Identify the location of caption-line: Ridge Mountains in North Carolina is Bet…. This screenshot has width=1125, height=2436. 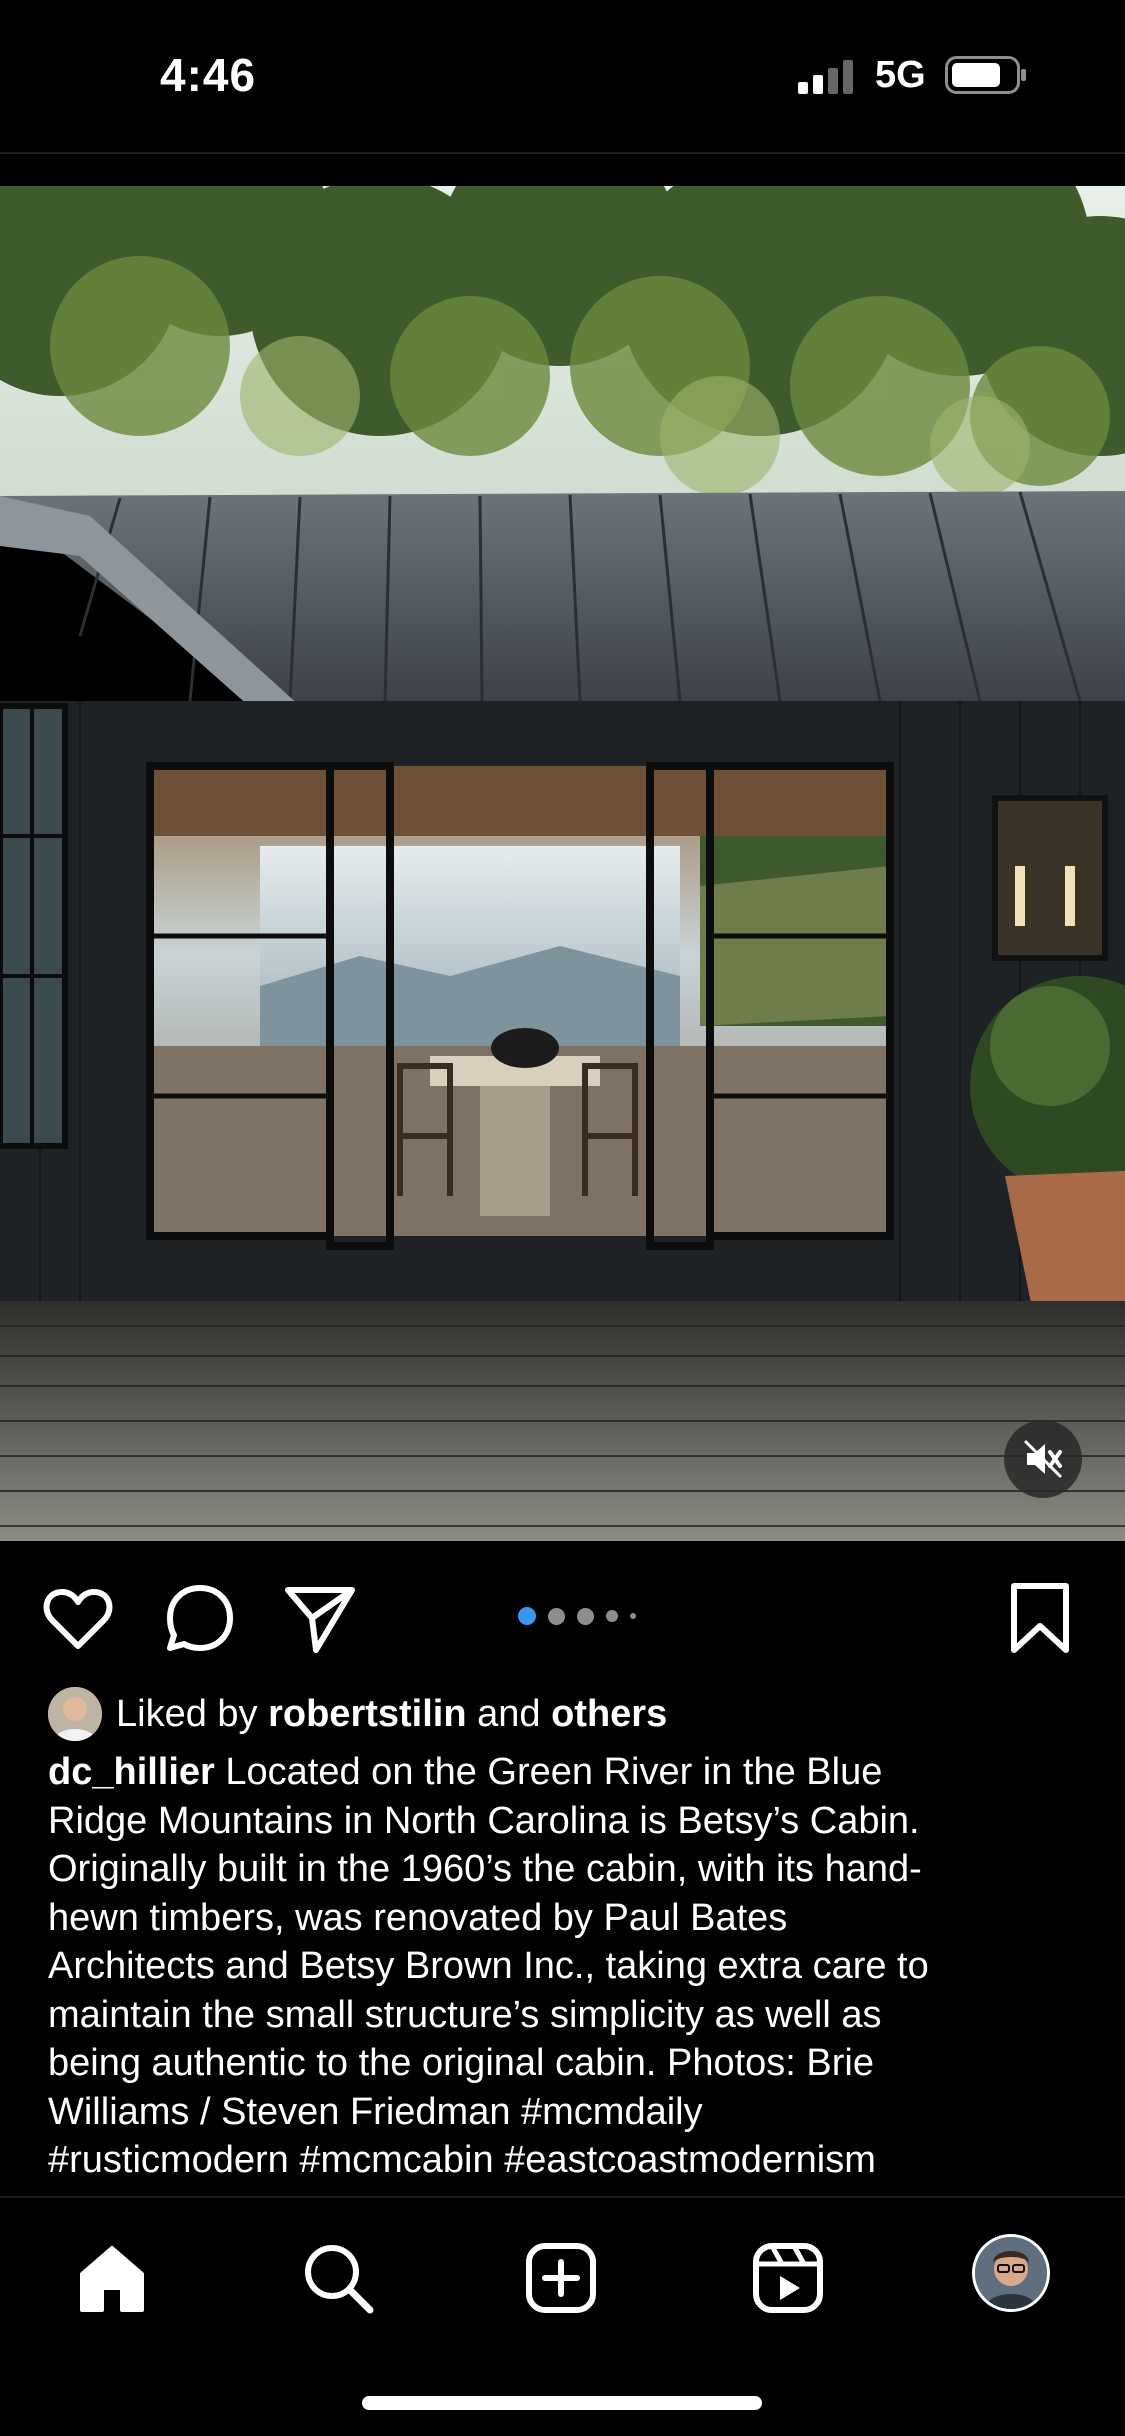
(484, 1820).